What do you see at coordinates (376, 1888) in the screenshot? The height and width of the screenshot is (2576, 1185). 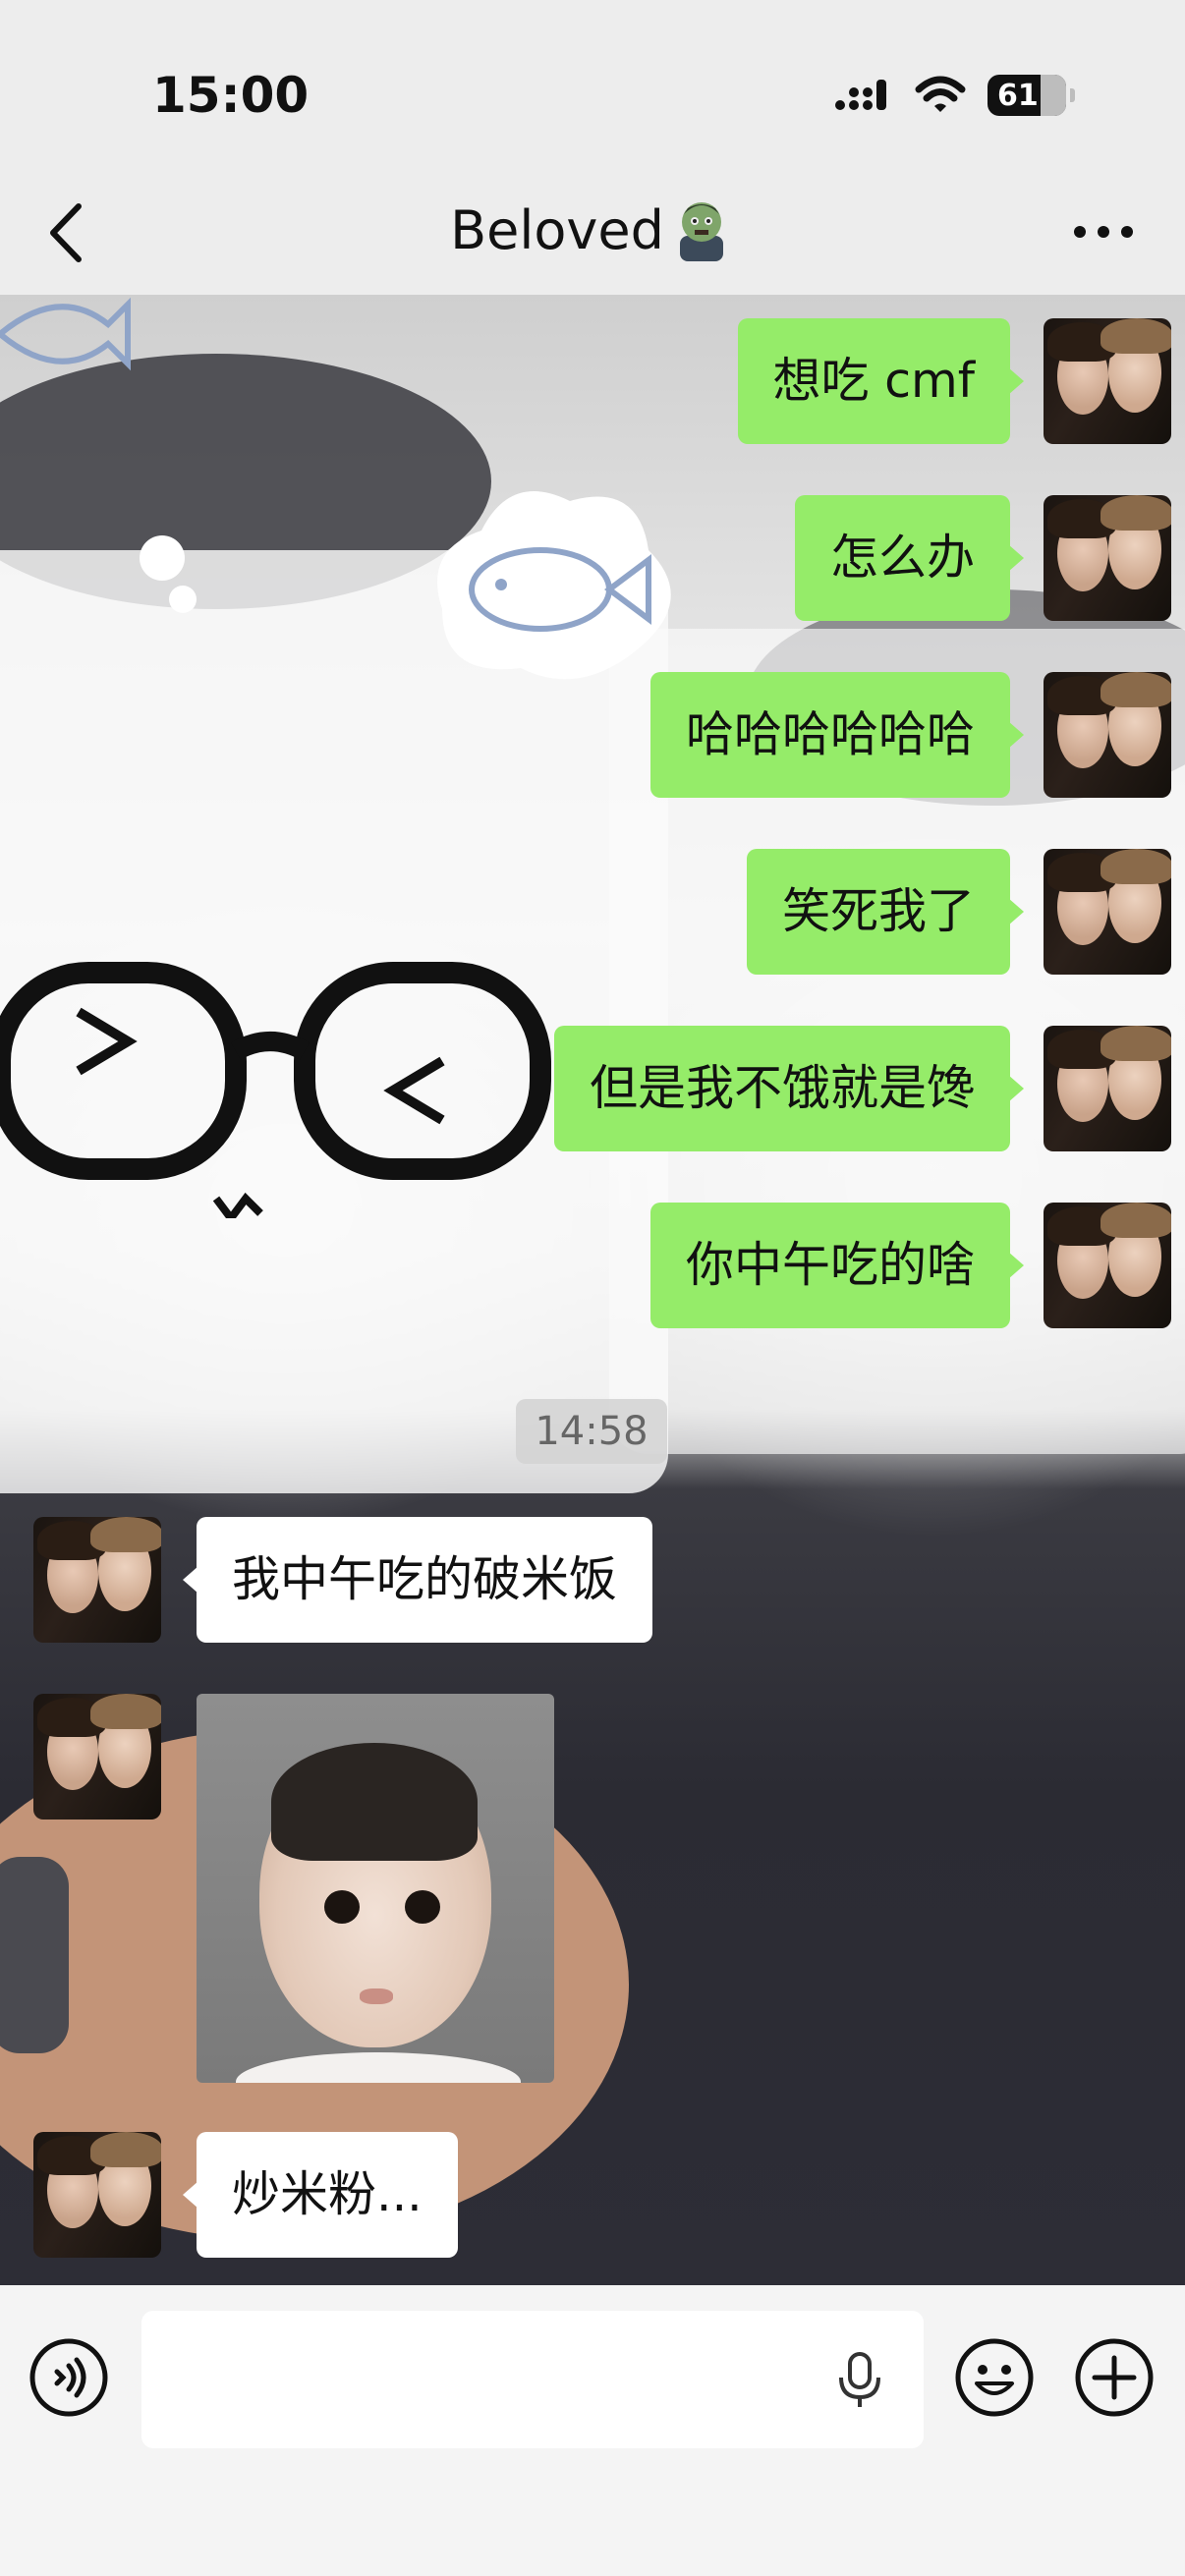 I see `baby-photo-sticker` at bounding box center [376, 1888].